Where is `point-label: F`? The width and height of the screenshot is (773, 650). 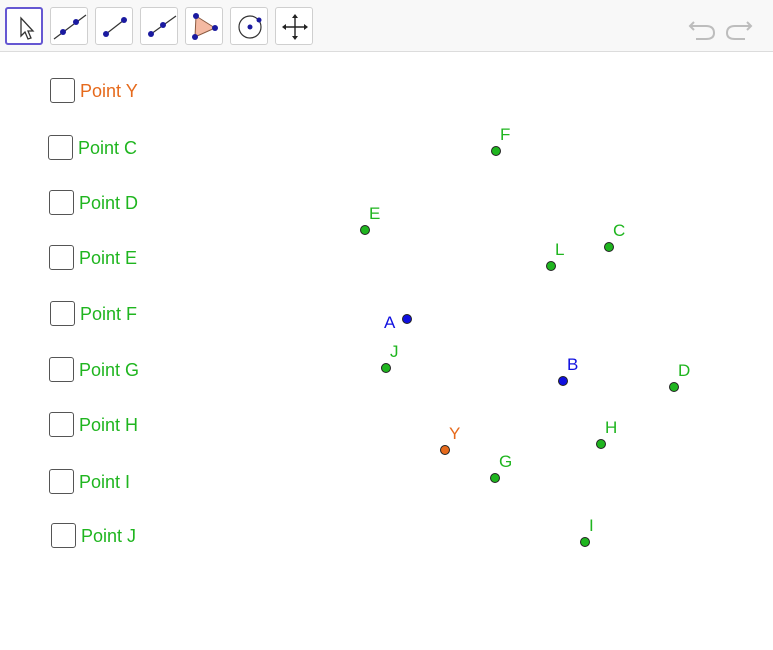 point-label: F is located at coordinates (505, 134).